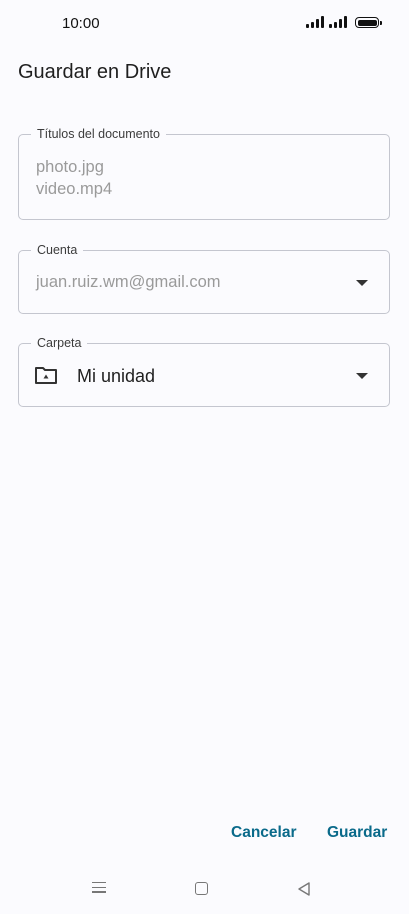 The height and width of the screenshot is (914, 409). Describe the element at coordinates (59, 343) in the screenshot. I see `folder-field-label: Carpeta` at that location.